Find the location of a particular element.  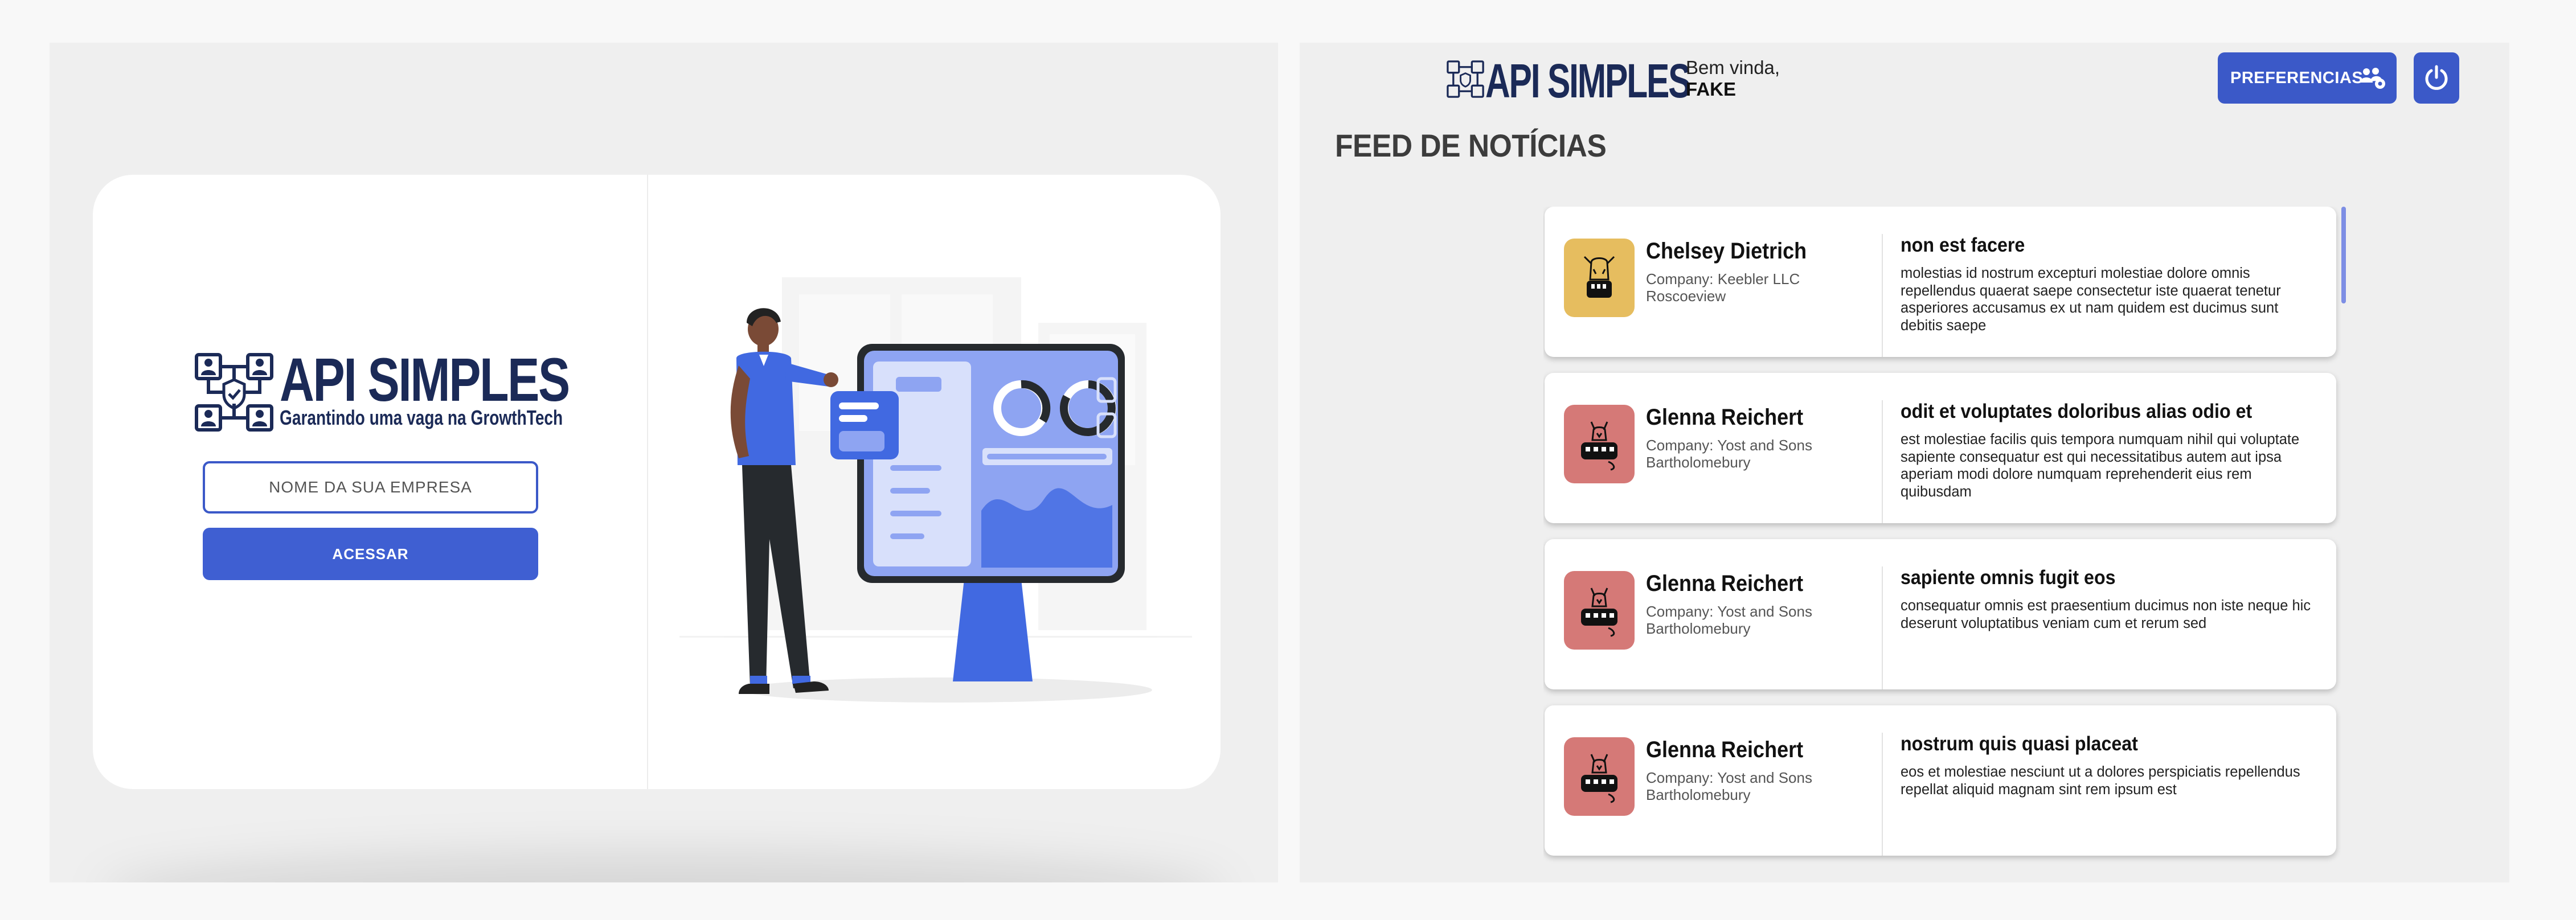

post-title: non est facere is located at coordinates (1963, 245).